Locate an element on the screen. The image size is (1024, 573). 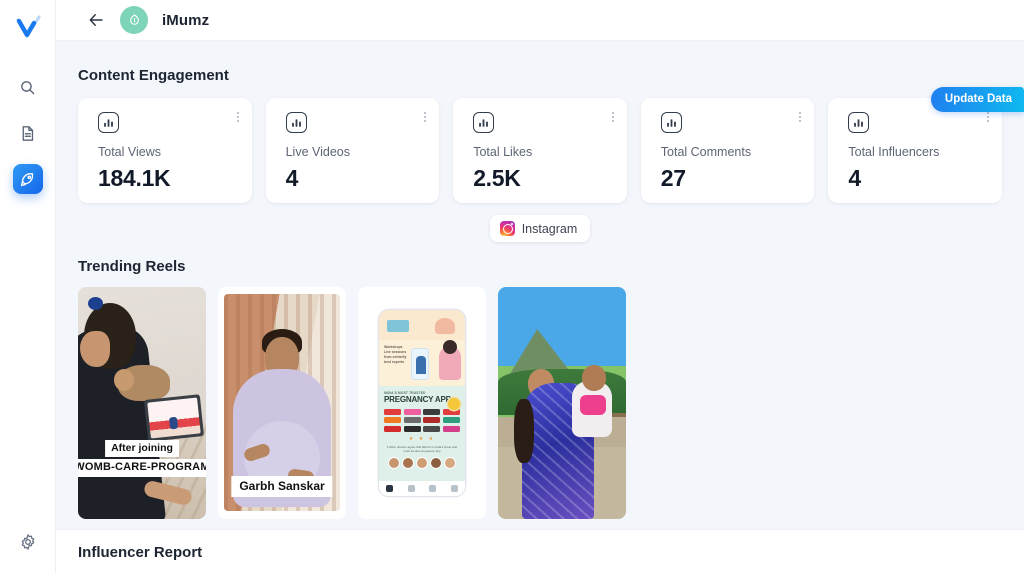
reel-card: After joining WOMB-CARE-PROGRAM is located at coordinates (142, 403).